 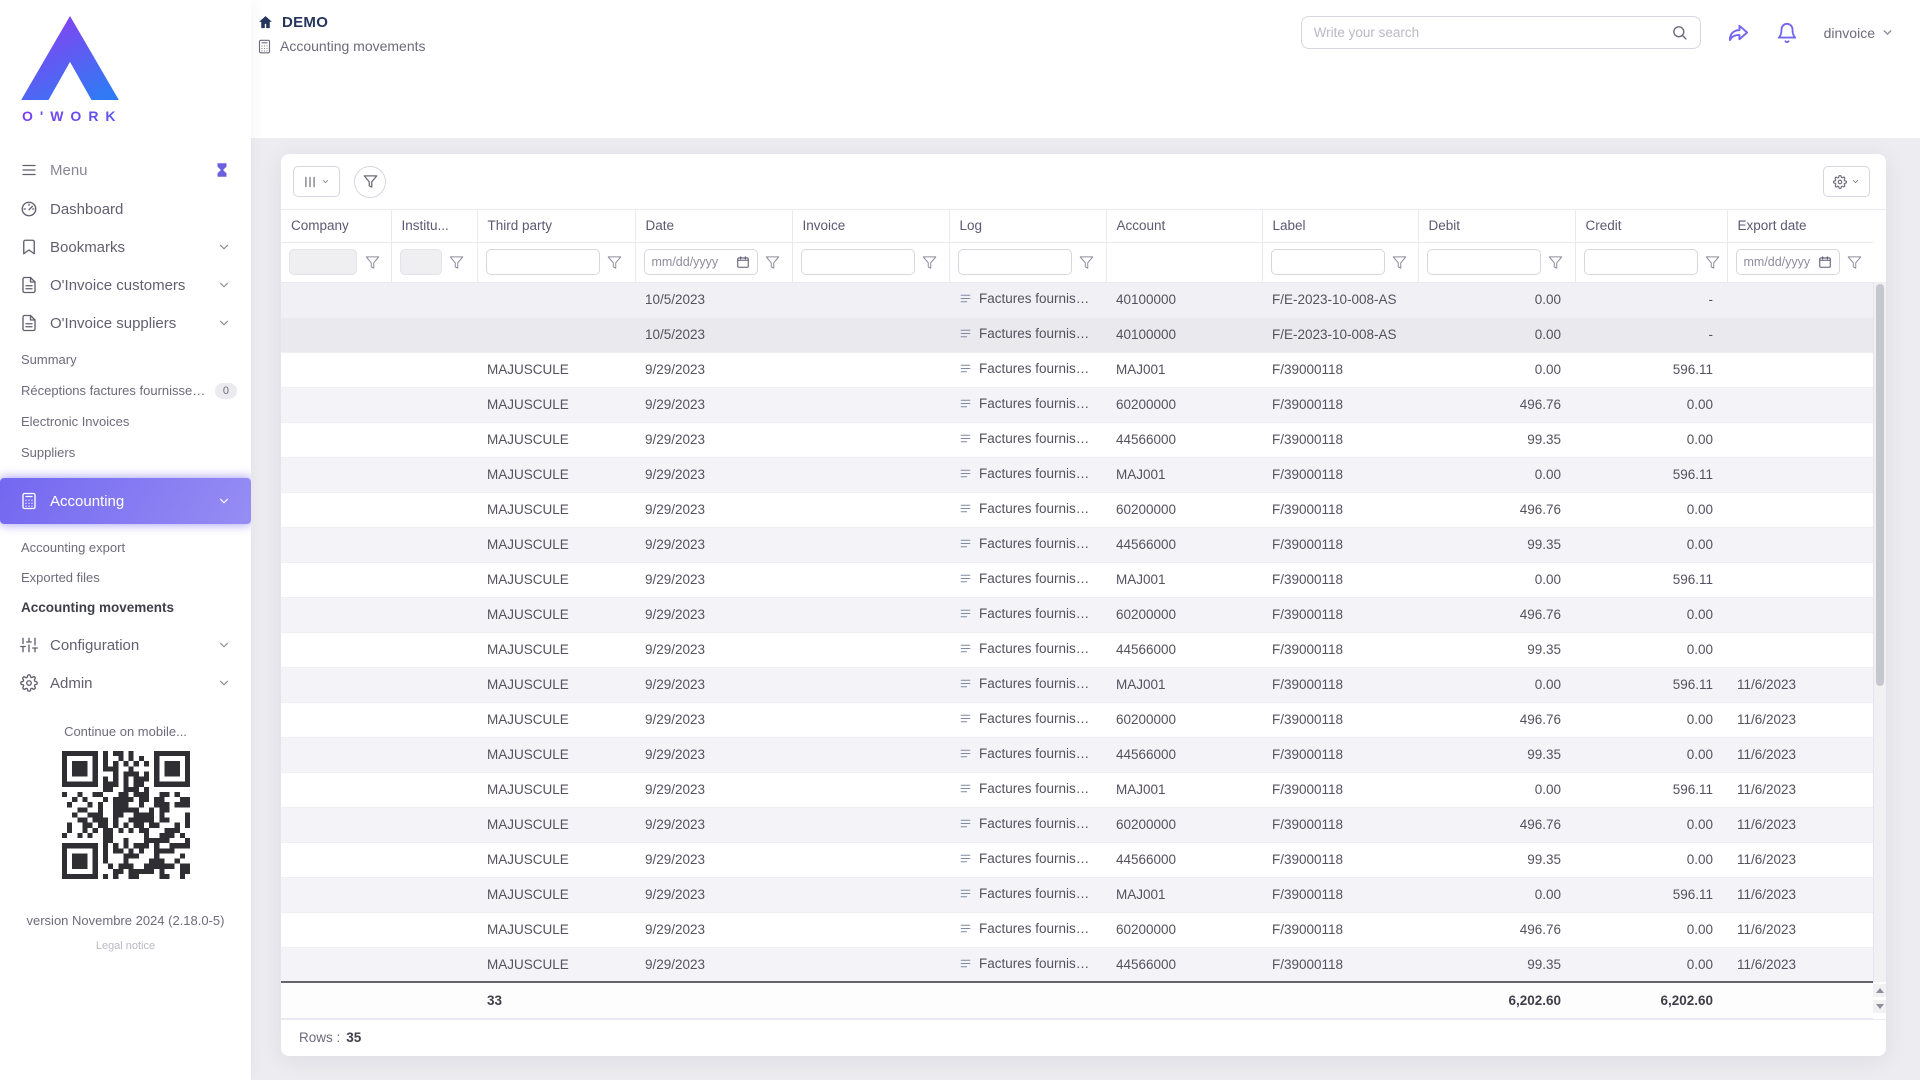 What do you see at coordinates (29, 501) in the screenshot?
I see `calculator-icon` at bounding box center [29, 501].